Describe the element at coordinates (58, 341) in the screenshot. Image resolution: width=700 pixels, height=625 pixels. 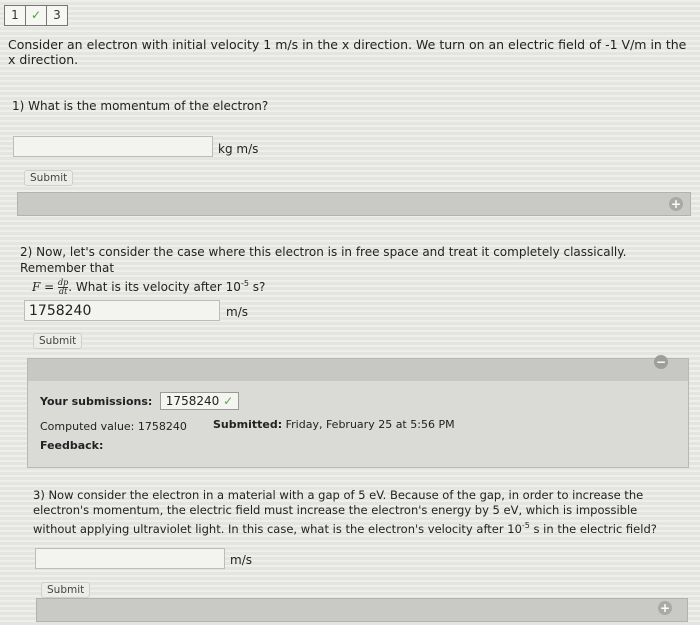
I see `question-2-submit-button: Submit` at that location.